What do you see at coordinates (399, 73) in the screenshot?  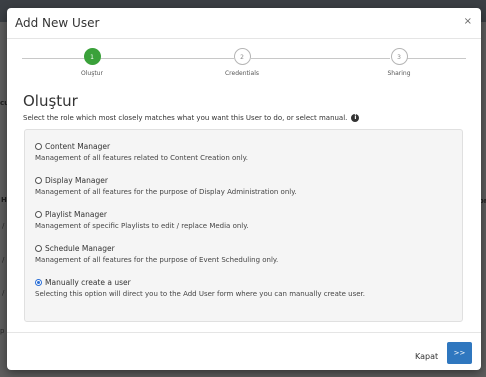 I see `step-label: Sharing` at bounding box center [399, 73].